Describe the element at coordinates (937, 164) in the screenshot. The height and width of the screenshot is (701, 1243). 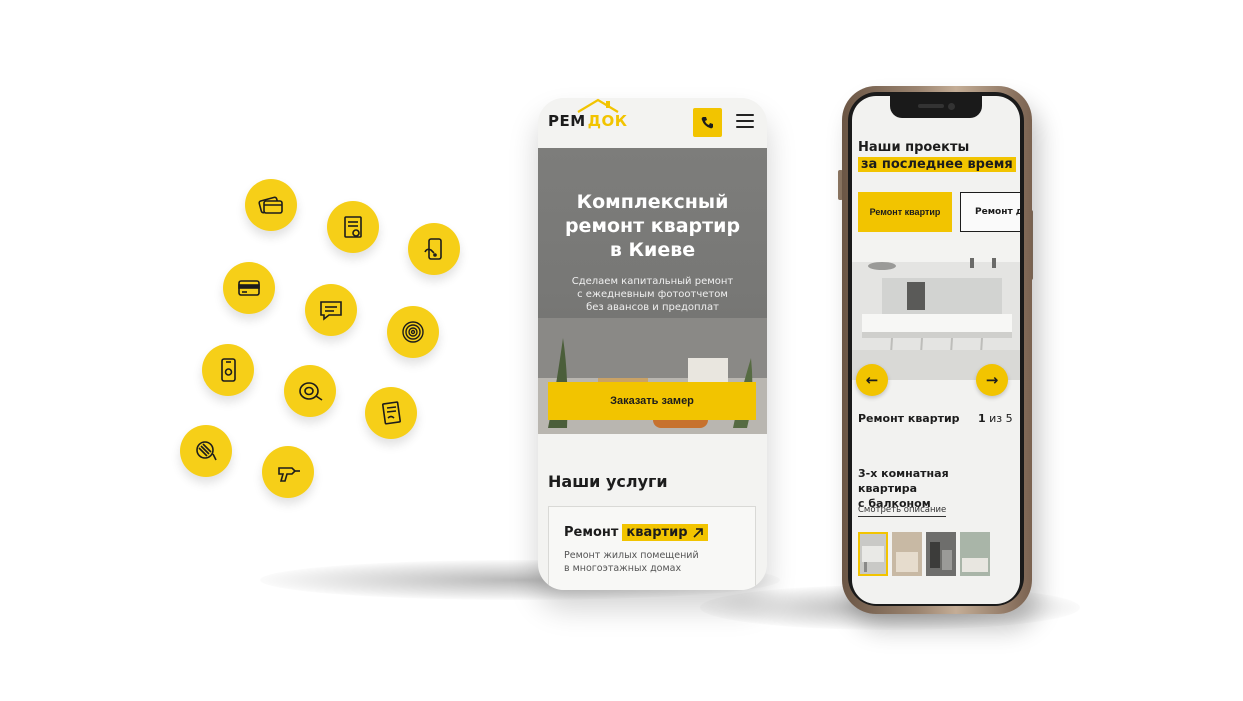
I see `projects-title-highlight: за последнее время` at that location.